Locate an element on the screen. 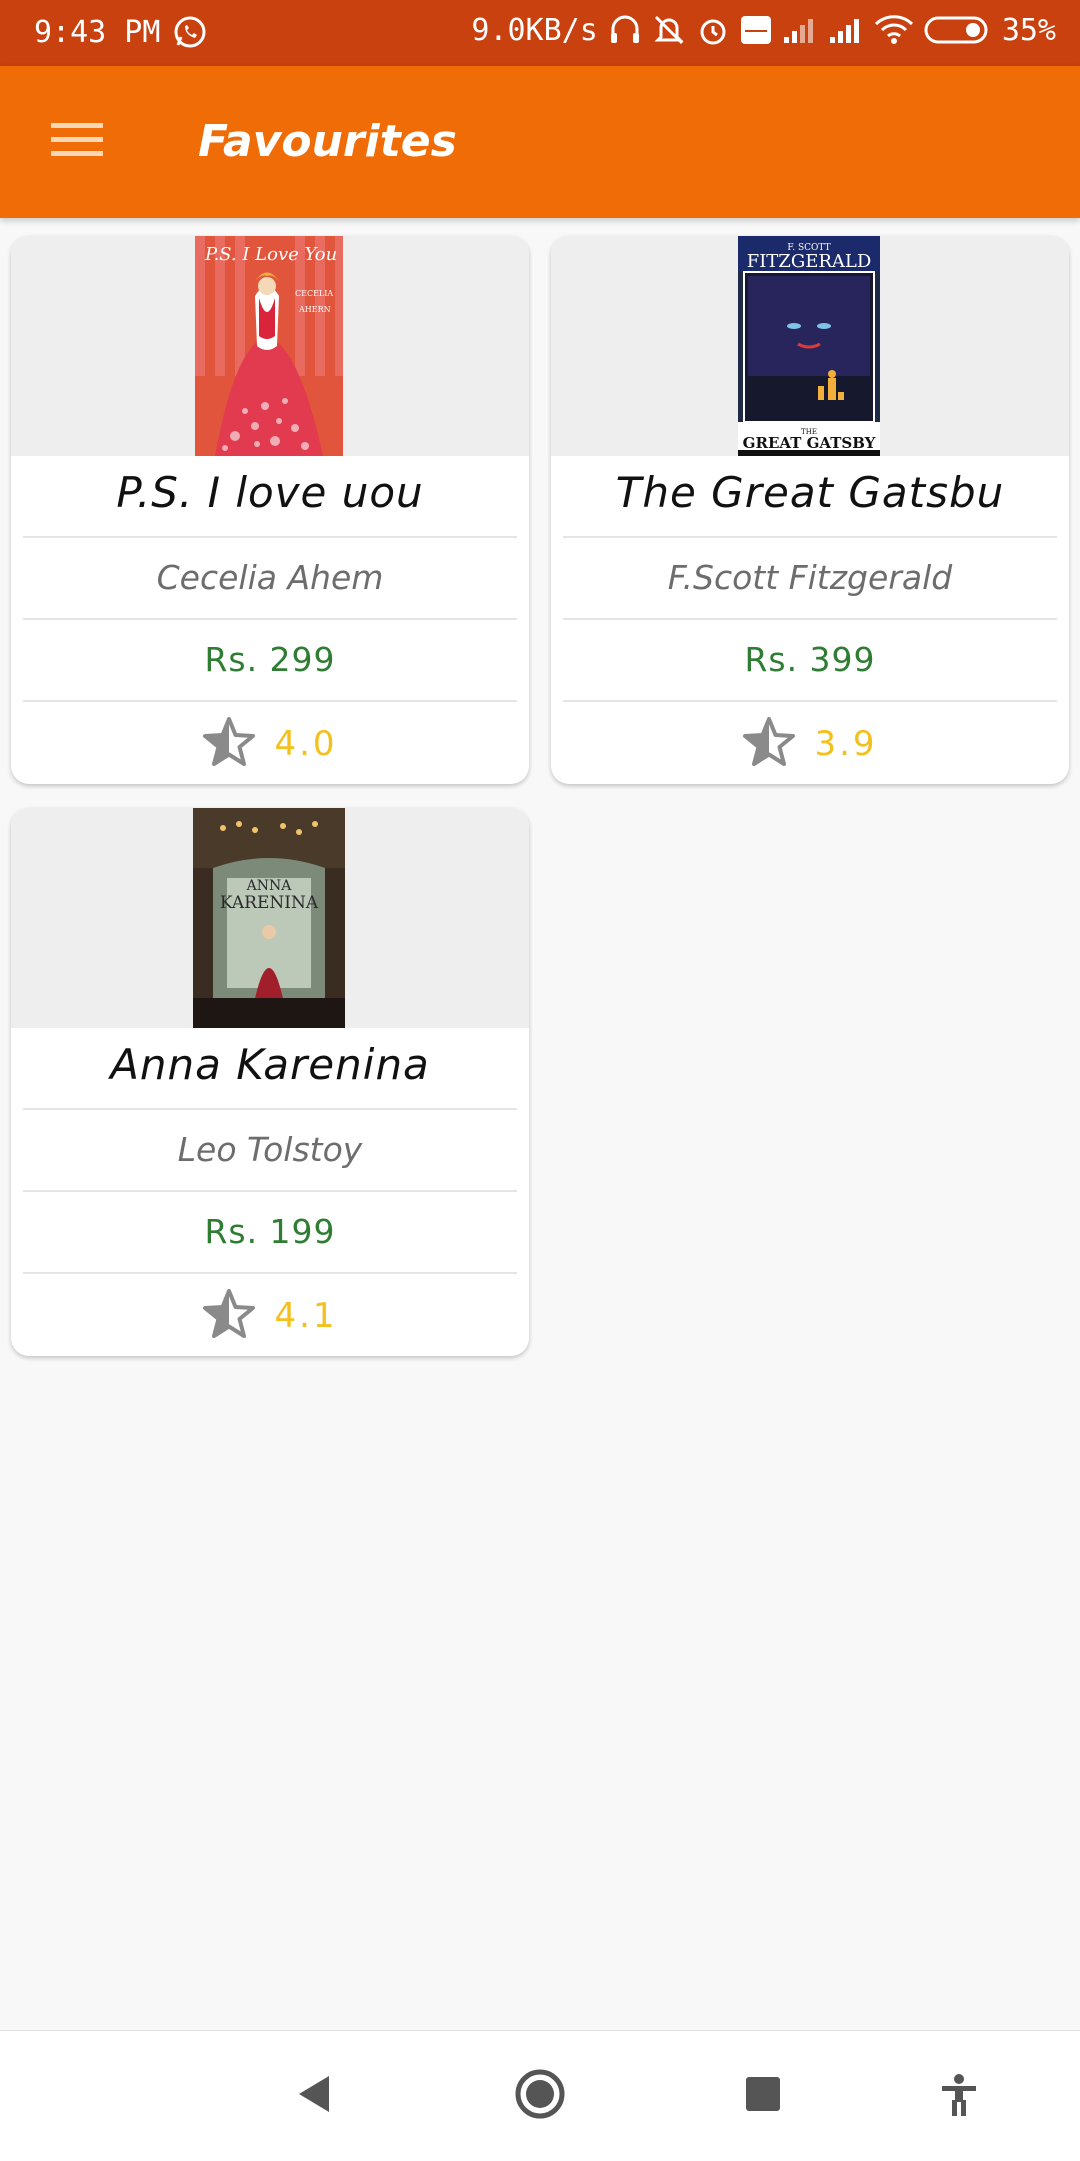  menu-button is located at coordinates (77, 142).